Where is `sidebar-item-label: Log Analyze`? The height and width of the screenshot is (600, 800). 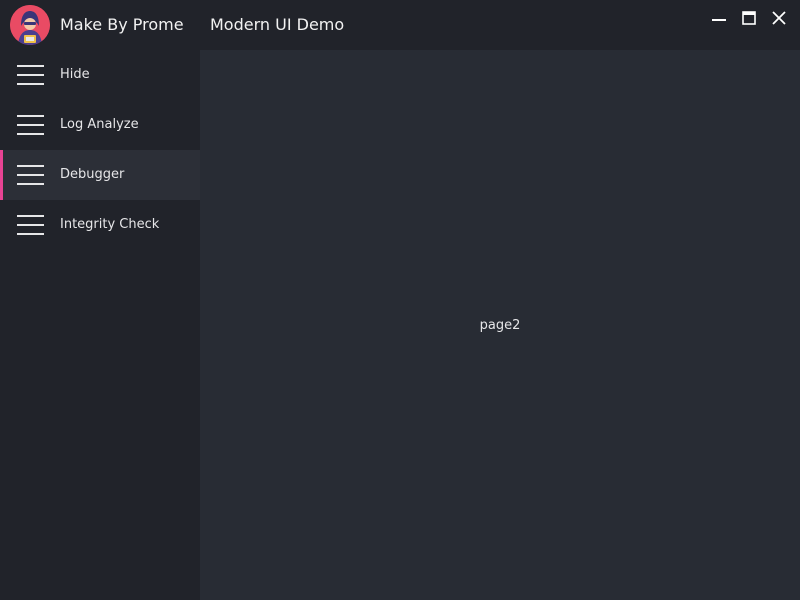 sidebar-item-label: Log Analyze is located at coordinates (99, 124).